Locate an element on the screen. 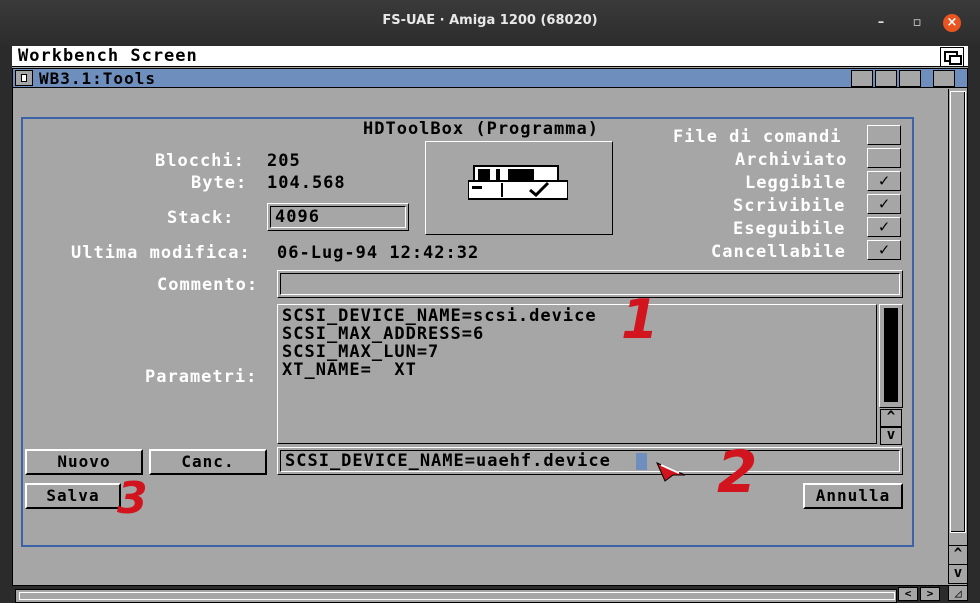 The width and height of the screenshot is (980, 603). zoom-gadget-icon is located at coordinates (862, 78).